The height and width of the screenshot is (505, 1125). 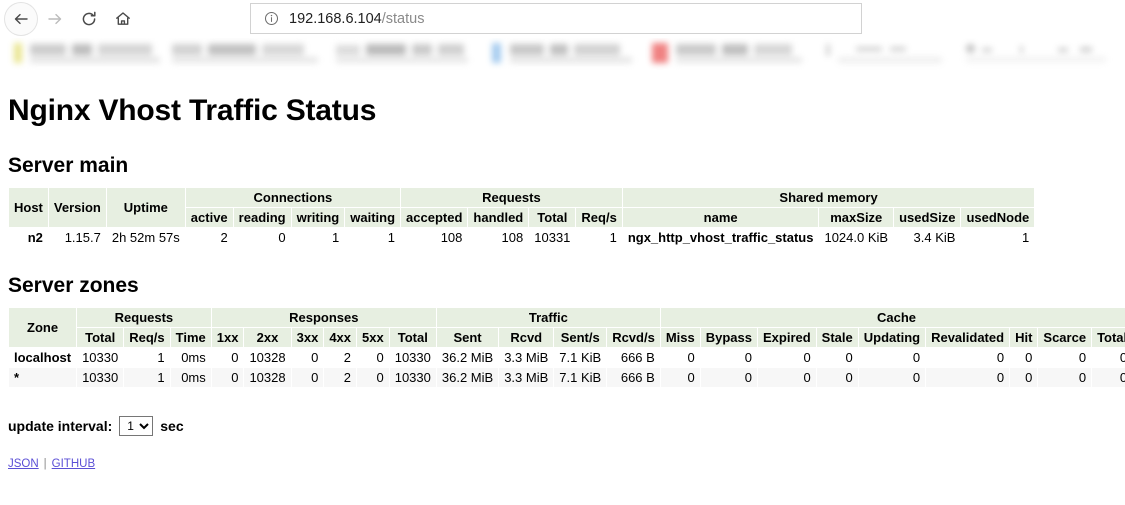 What do you see at coordinates (828, 197) in the screenshot?
I see `header-shared-memory: Shared memory` at bounding box center [828, 197].